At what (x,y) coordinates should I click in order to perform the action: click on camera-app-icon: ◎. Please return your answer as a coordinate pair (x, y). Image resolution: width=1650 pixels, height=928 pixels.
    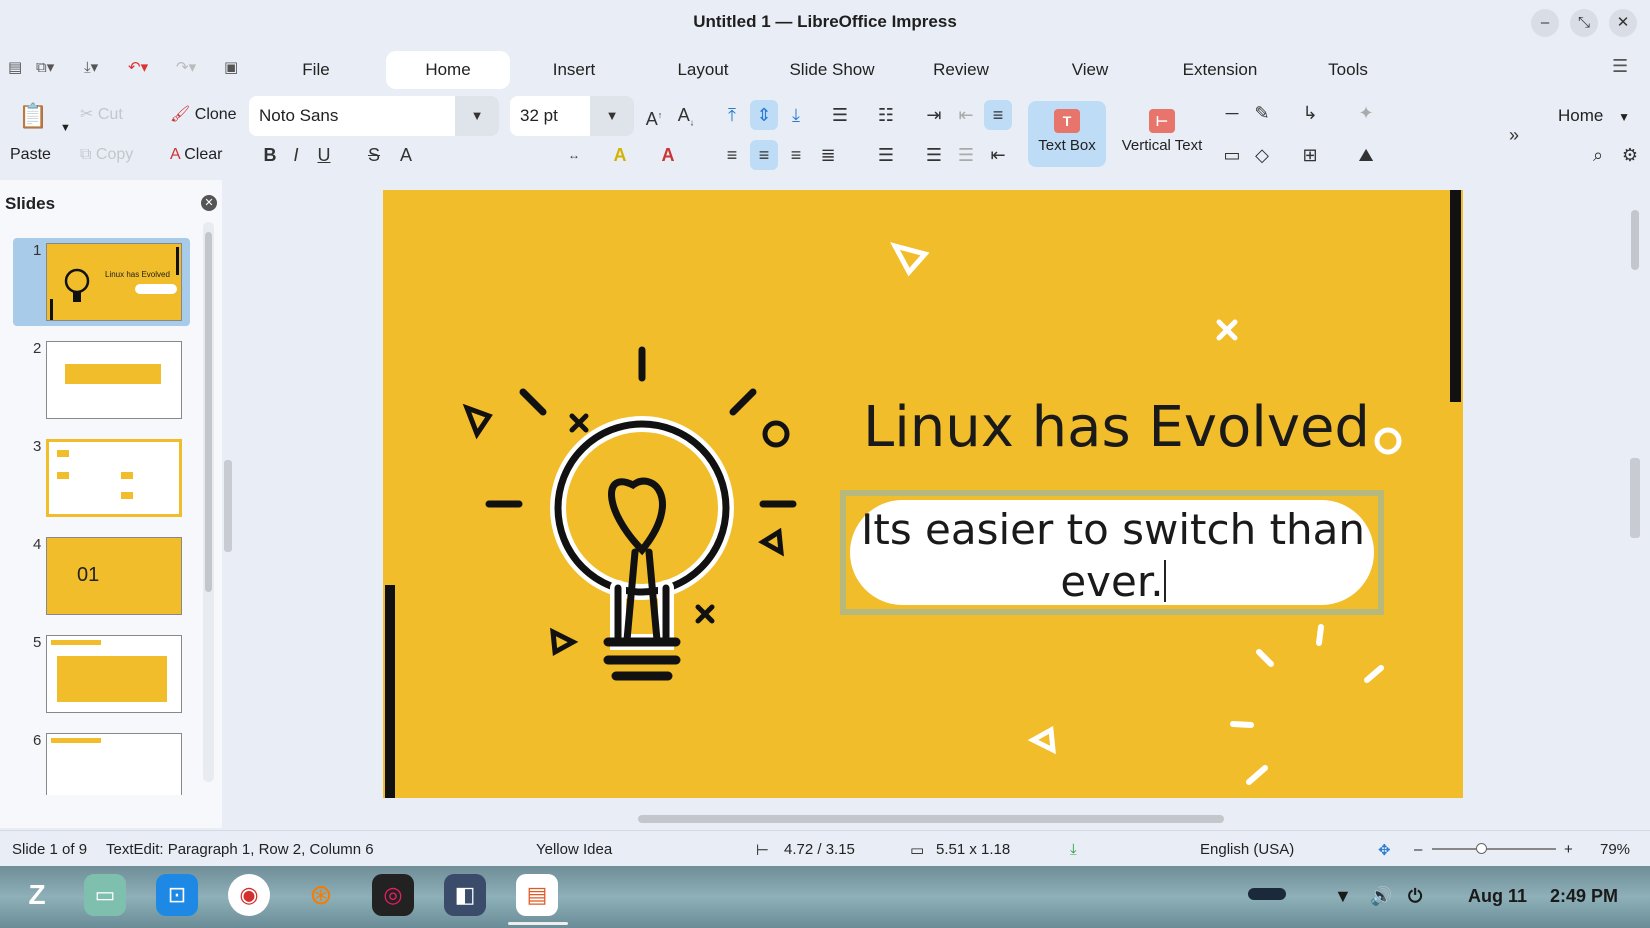
    Looking at the image, I should click on (393, 895).